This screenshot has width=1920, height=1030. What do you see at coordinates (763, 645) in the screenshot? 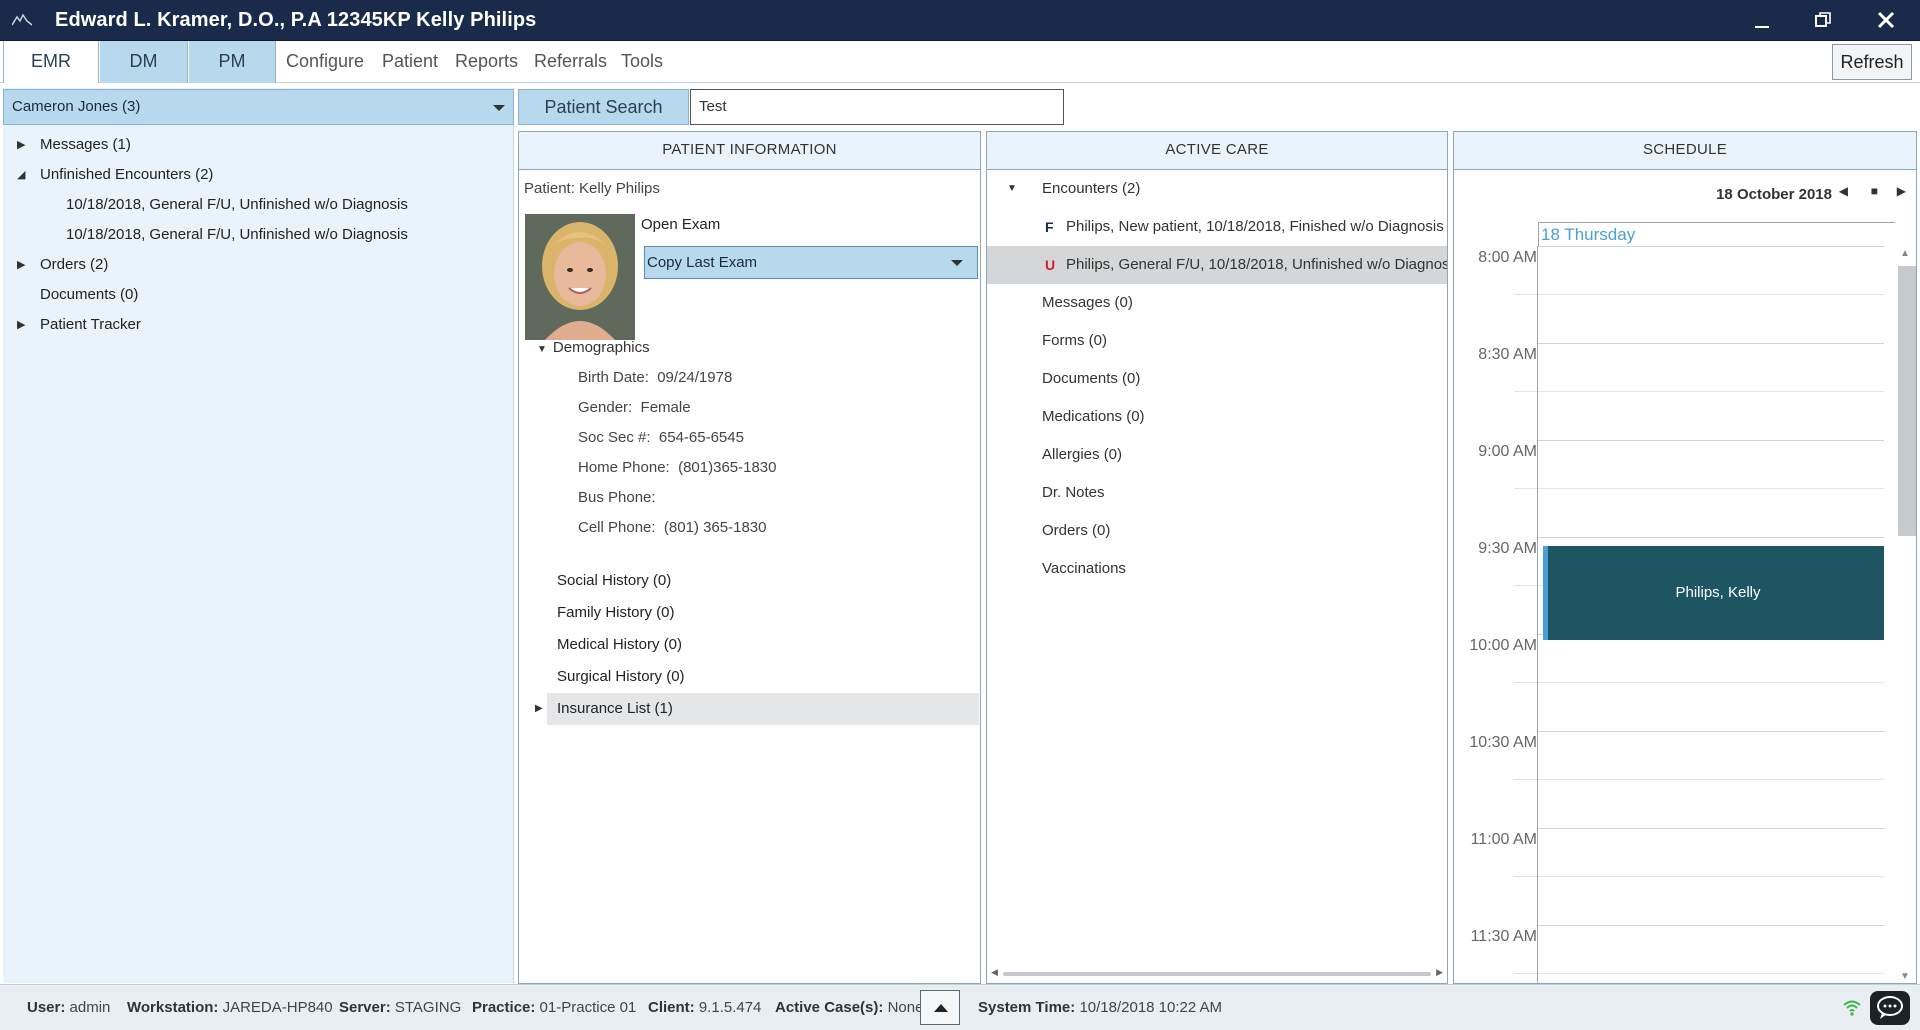
I see `medical-history-item: Medical History (0)` at bounding box center [763, 645].